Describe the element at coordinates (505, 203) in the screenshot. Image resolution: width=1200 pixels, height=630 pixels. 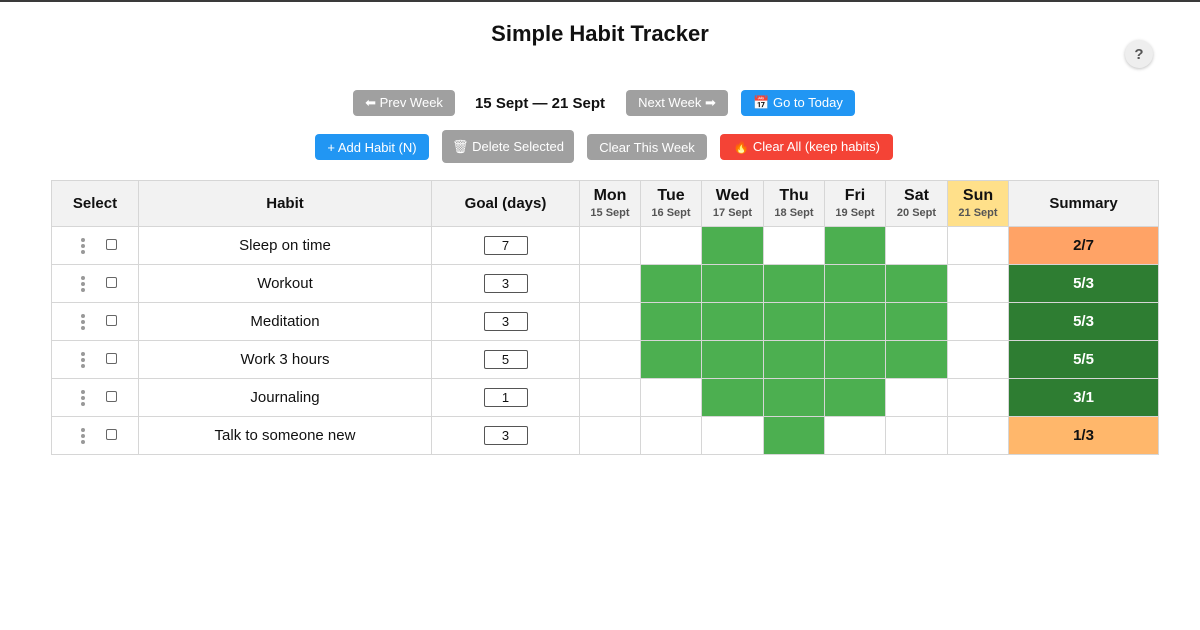
I see `goal-column-header: Goal (days)` at that location.